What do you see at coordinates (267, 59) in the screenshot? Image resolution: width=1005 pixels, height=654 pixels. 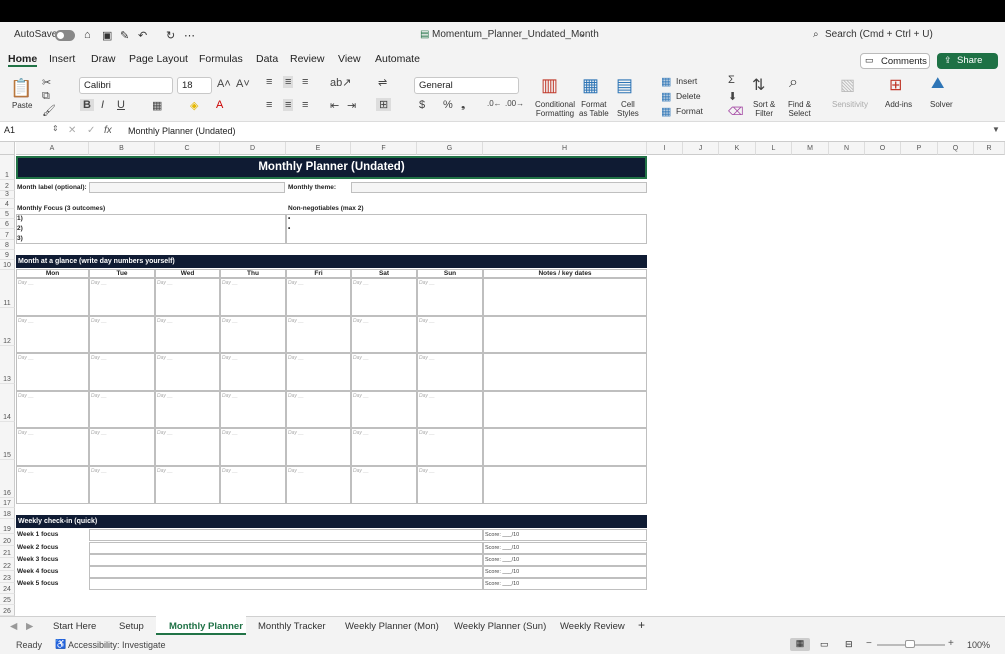 I see `menu-data: Data` at bounding box center [267, 59].